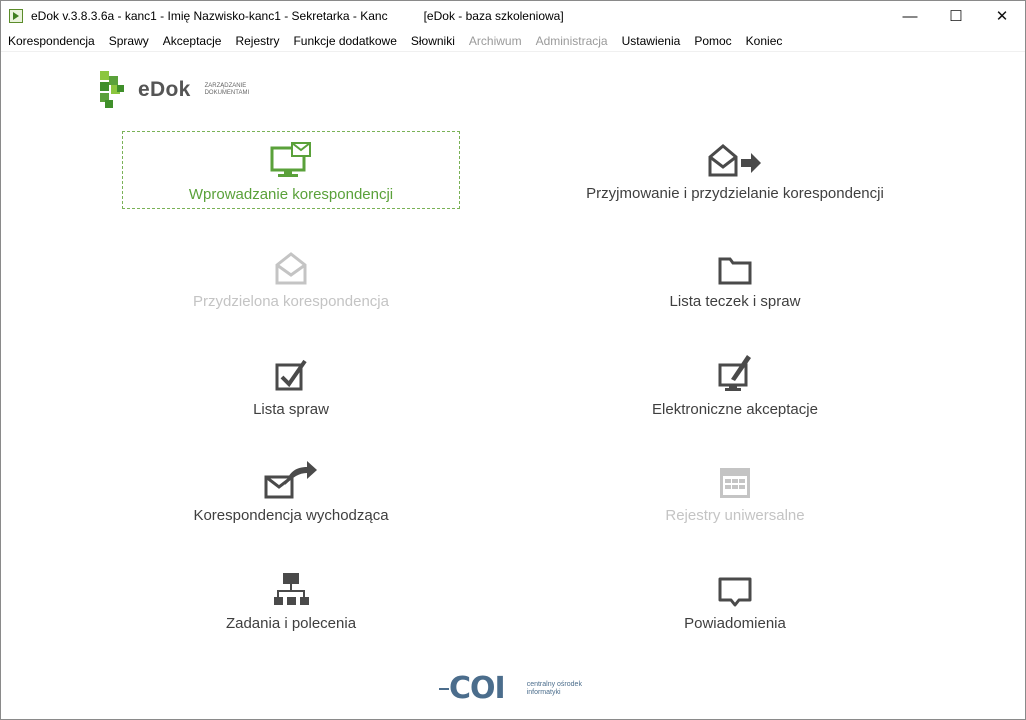 The image size is (1026, 720). What do you see at coordinates (513, 688) in the screenshot?
I see `coi-logo: COI centralny ośrodek informatyki` at bounding box center [513, 688].